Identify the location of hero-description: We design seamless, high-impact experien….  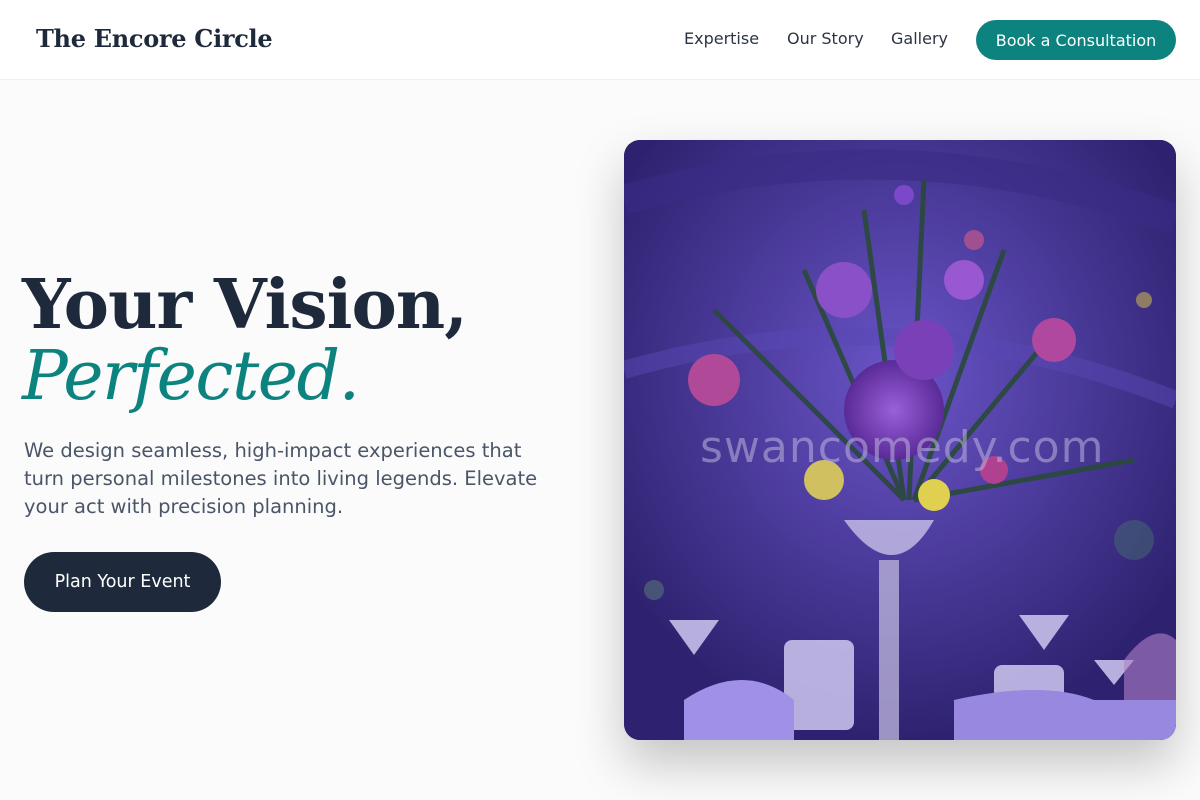
(281, 478).